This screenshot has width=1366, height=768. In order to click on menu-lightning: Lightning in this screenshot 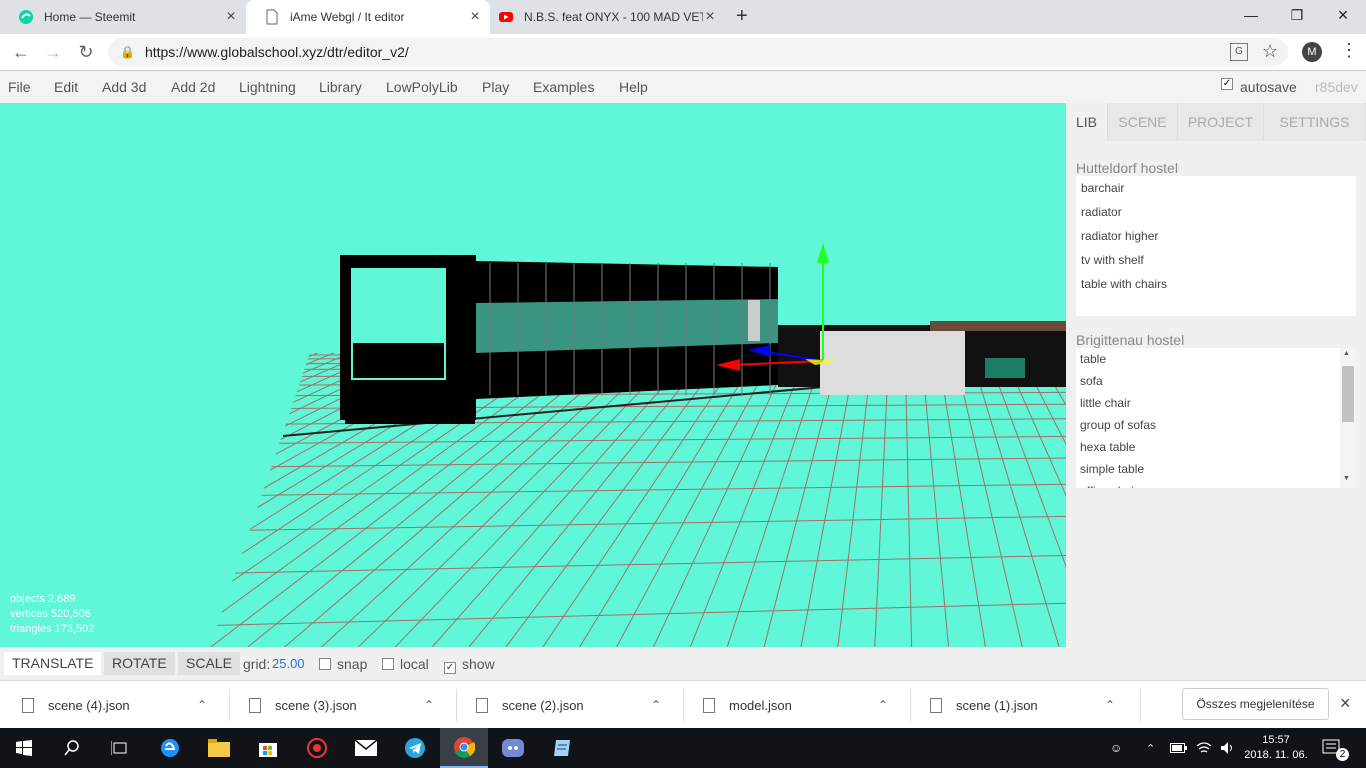, I will do `click(267, 87)`.